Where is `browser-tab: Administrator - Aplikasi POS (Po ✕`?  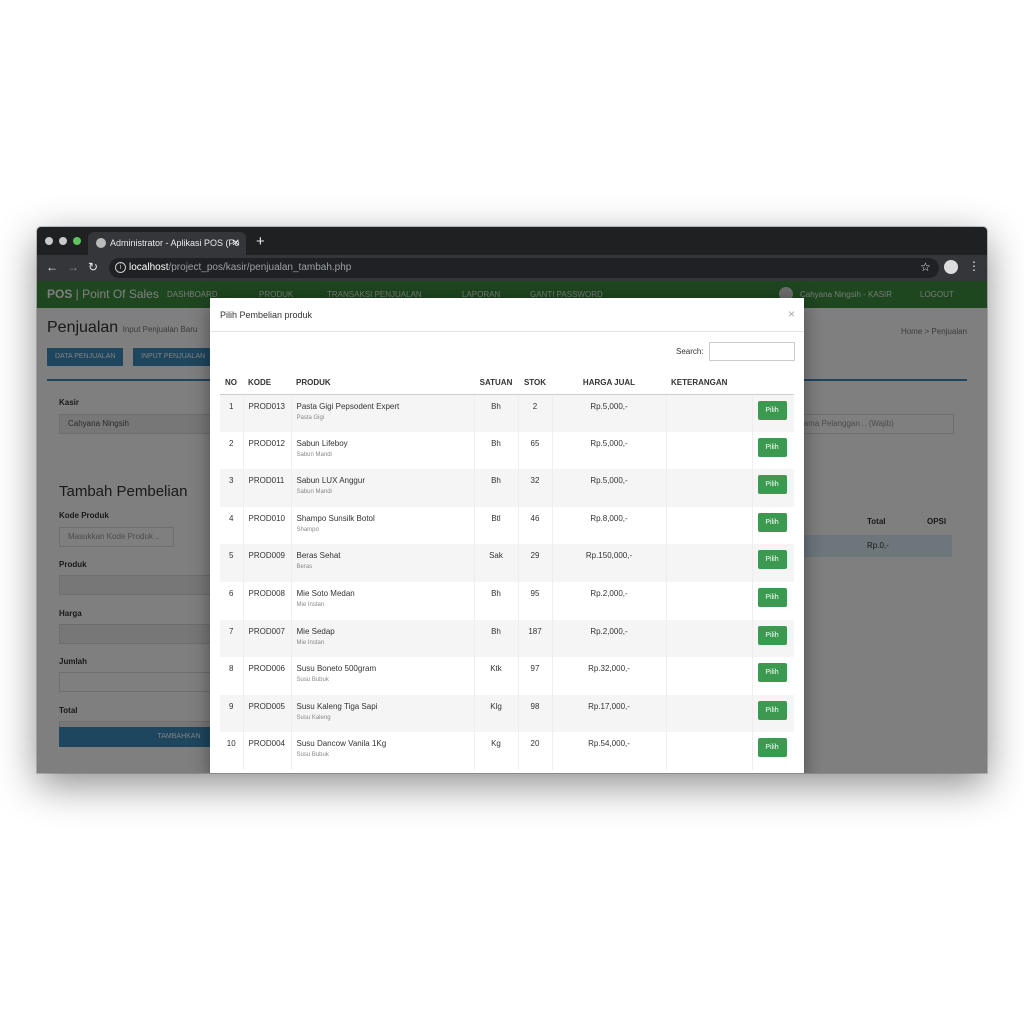
browser-tab: Administrator - Aplikasi POS (Po ✕ is located at coordinates (167, 243).